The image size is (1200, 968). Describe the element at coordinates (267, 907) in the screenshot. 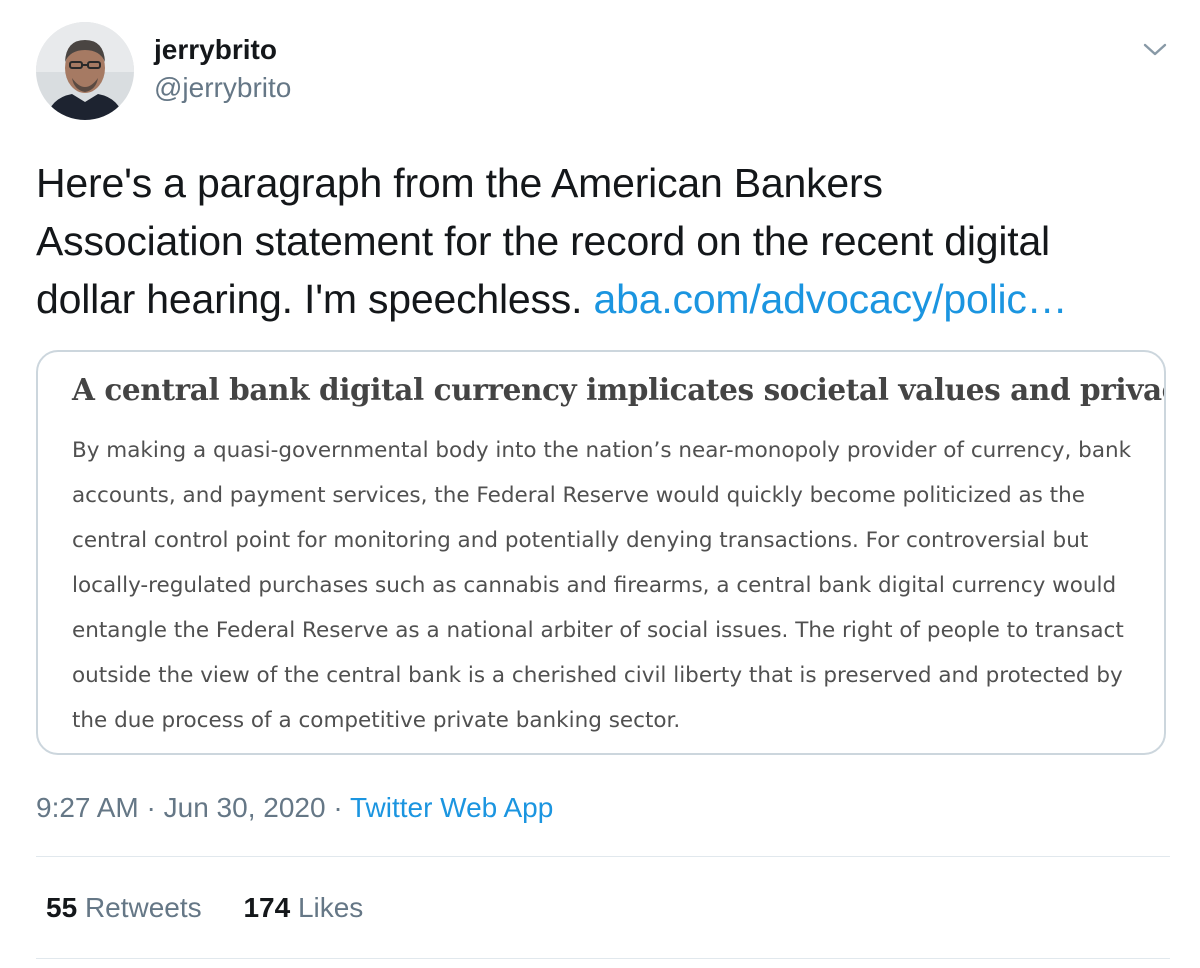

I see `likes-count: 174` at that location.